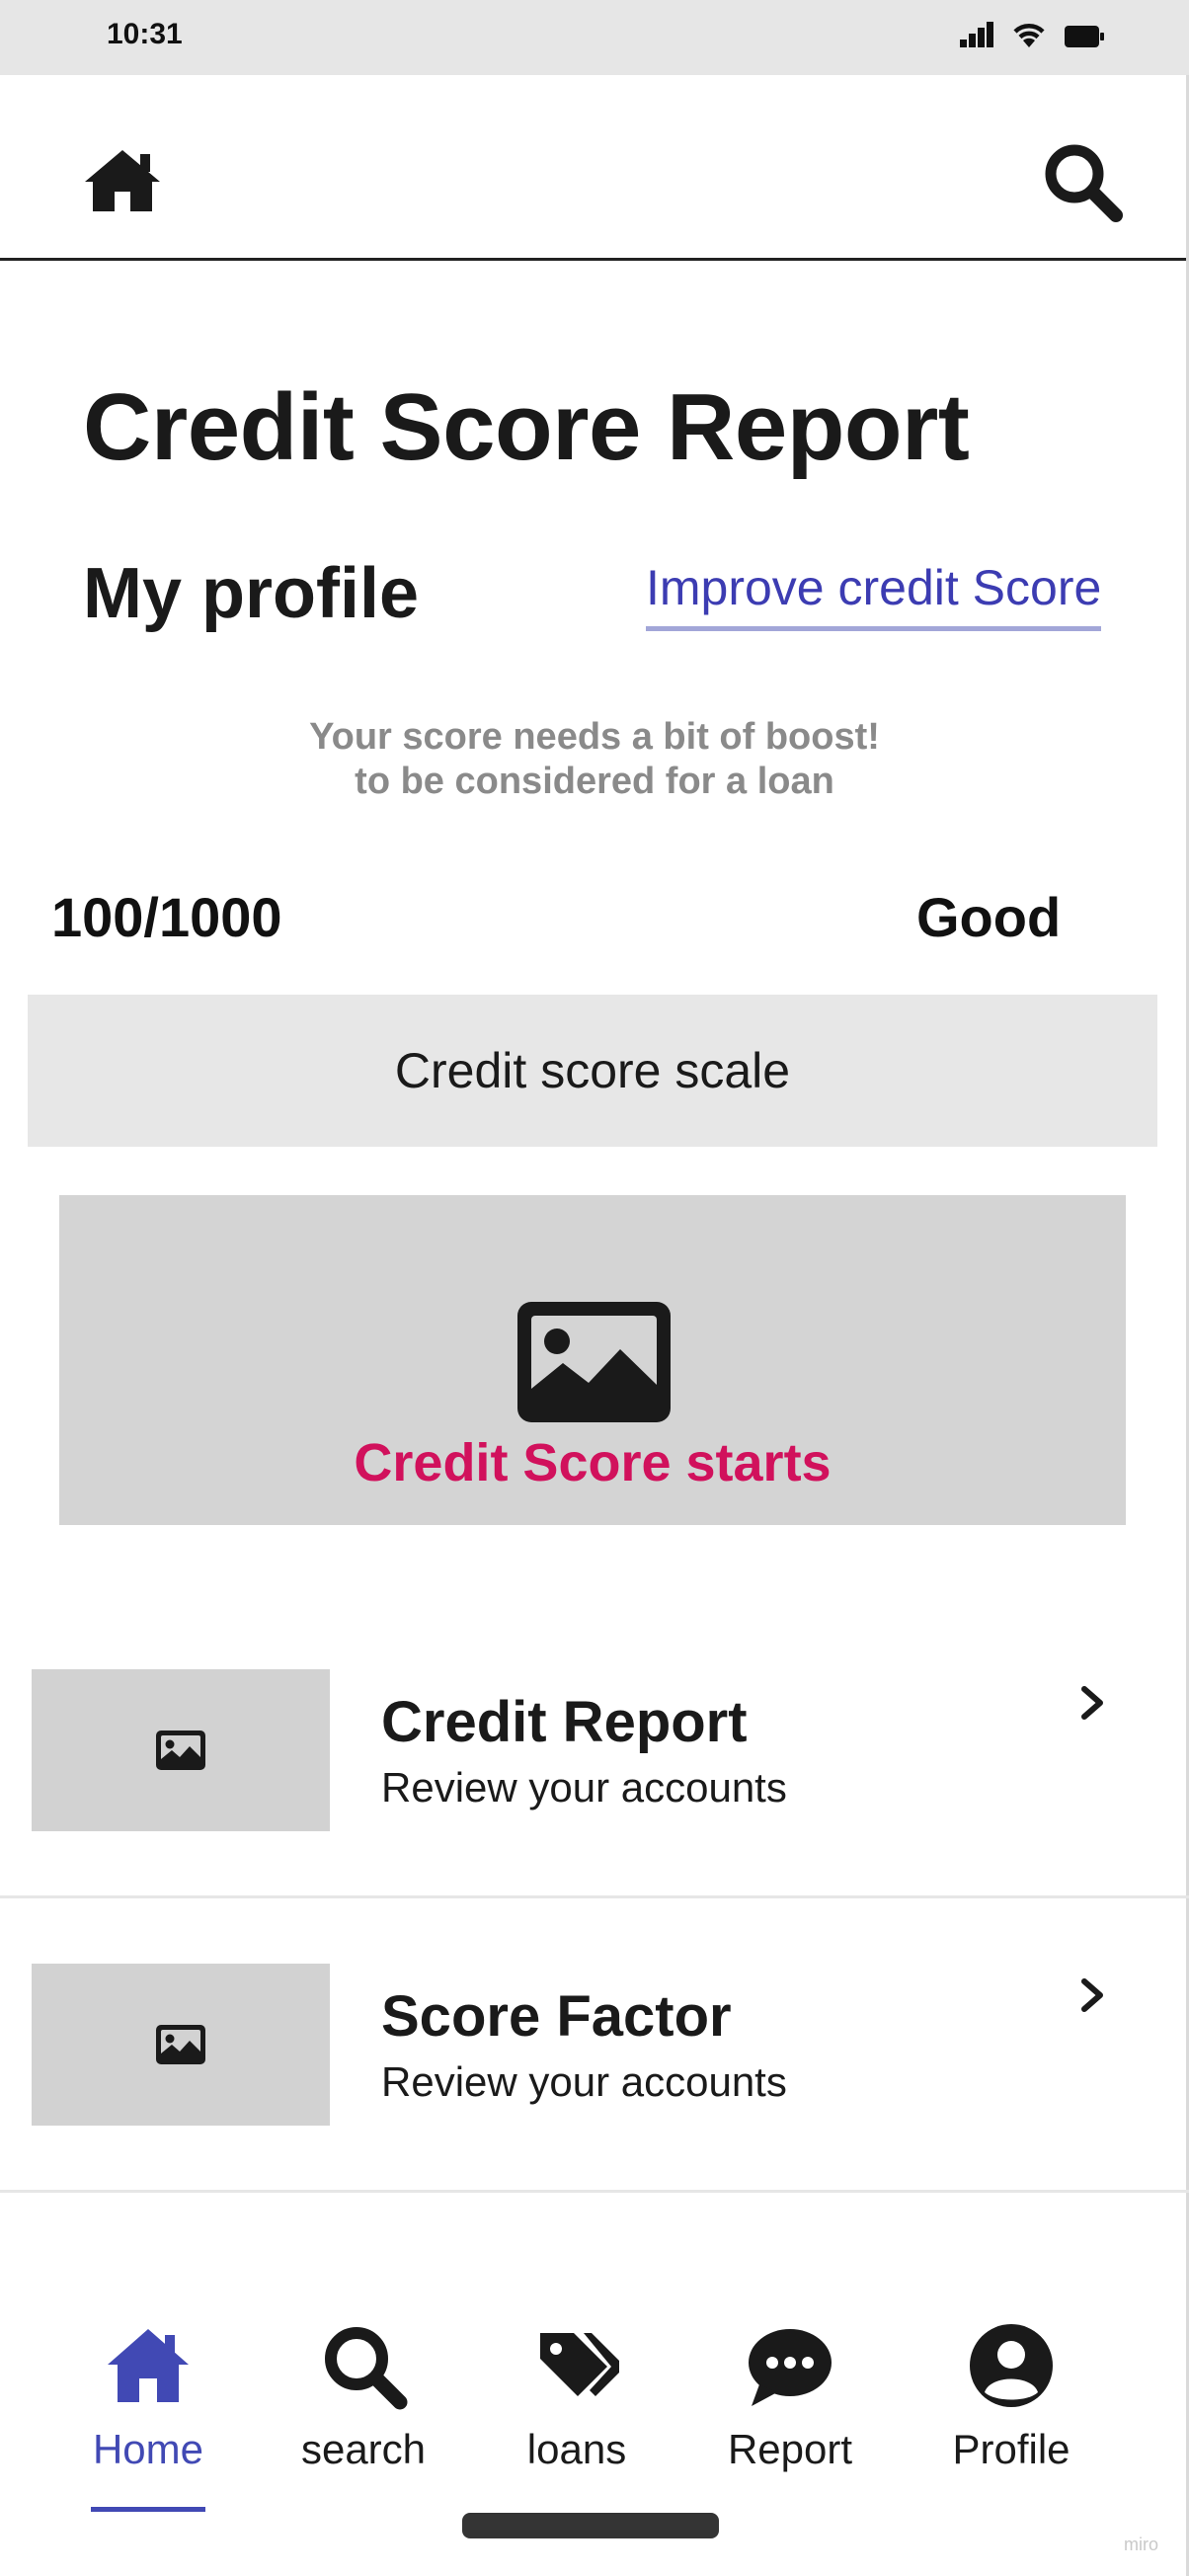 Image resolution: width=1189 pixels, height=2576 pixels. Describe the element at coordinates (576, 2449) in the screenshot. I see `nav-label-loans: loans` at that location.